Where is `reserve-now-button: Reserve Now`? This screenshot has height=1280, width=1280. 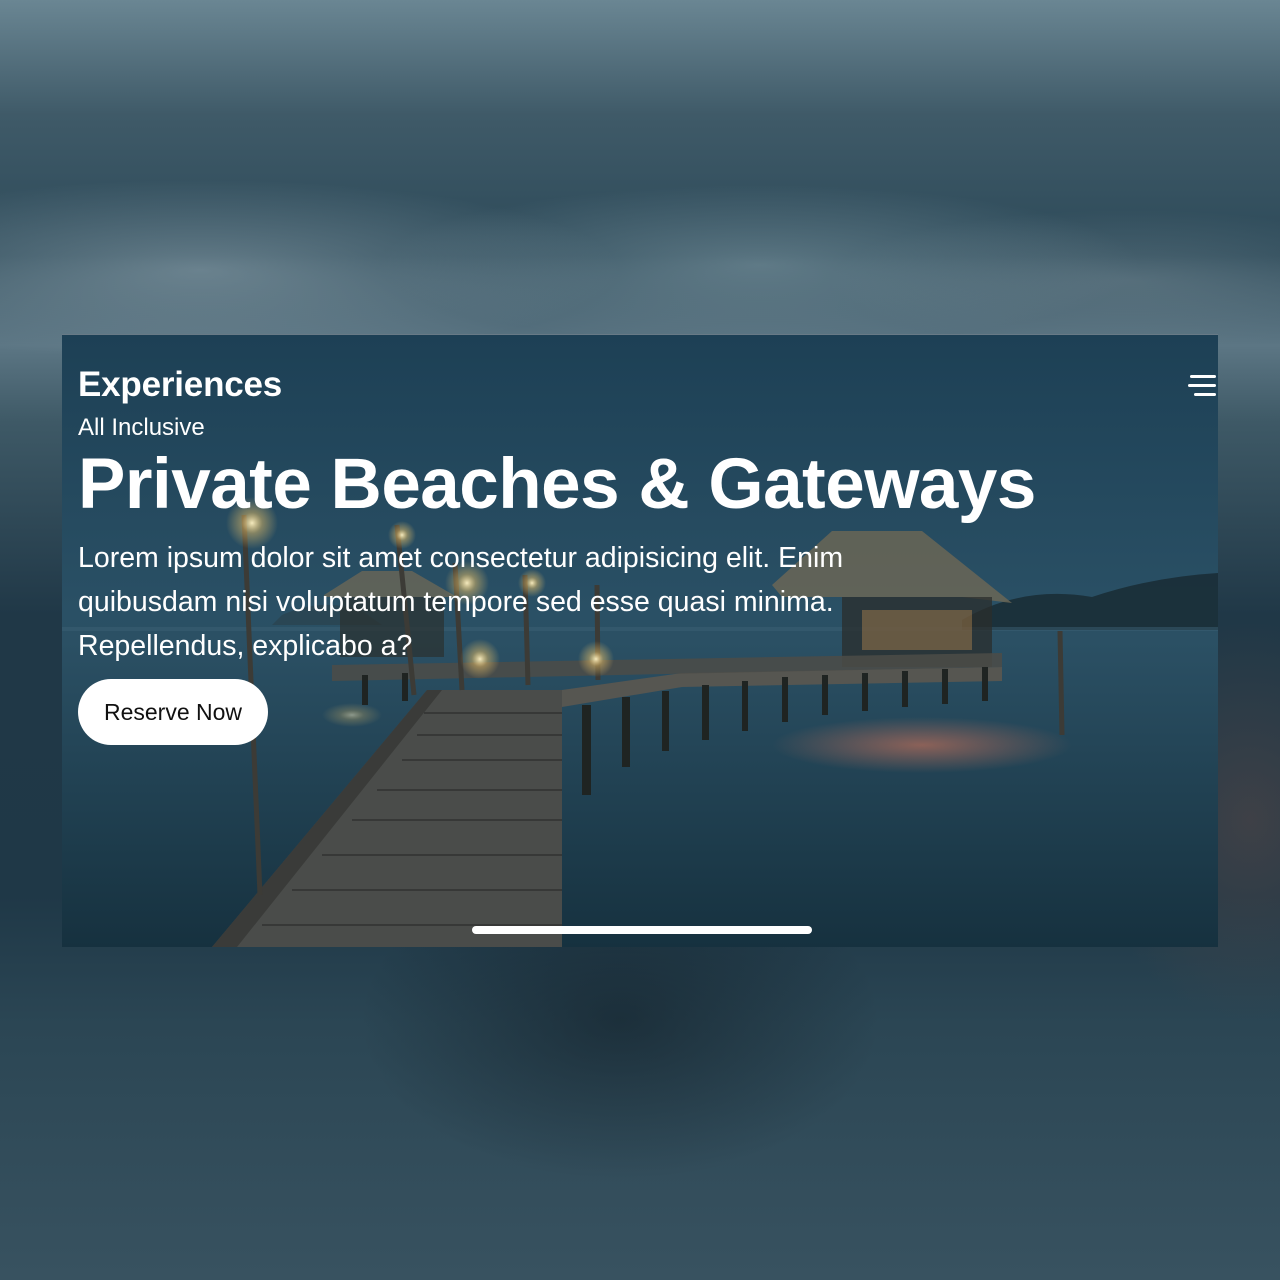 reserve-now-button: Reserve Now is located at coordinates (173, 712).